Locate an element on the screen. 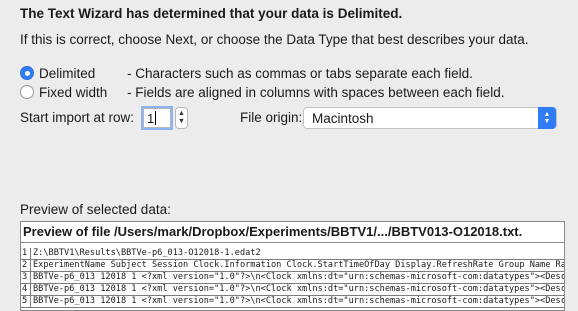  delimited-label: Delimited is located at coordinates (67, 73).